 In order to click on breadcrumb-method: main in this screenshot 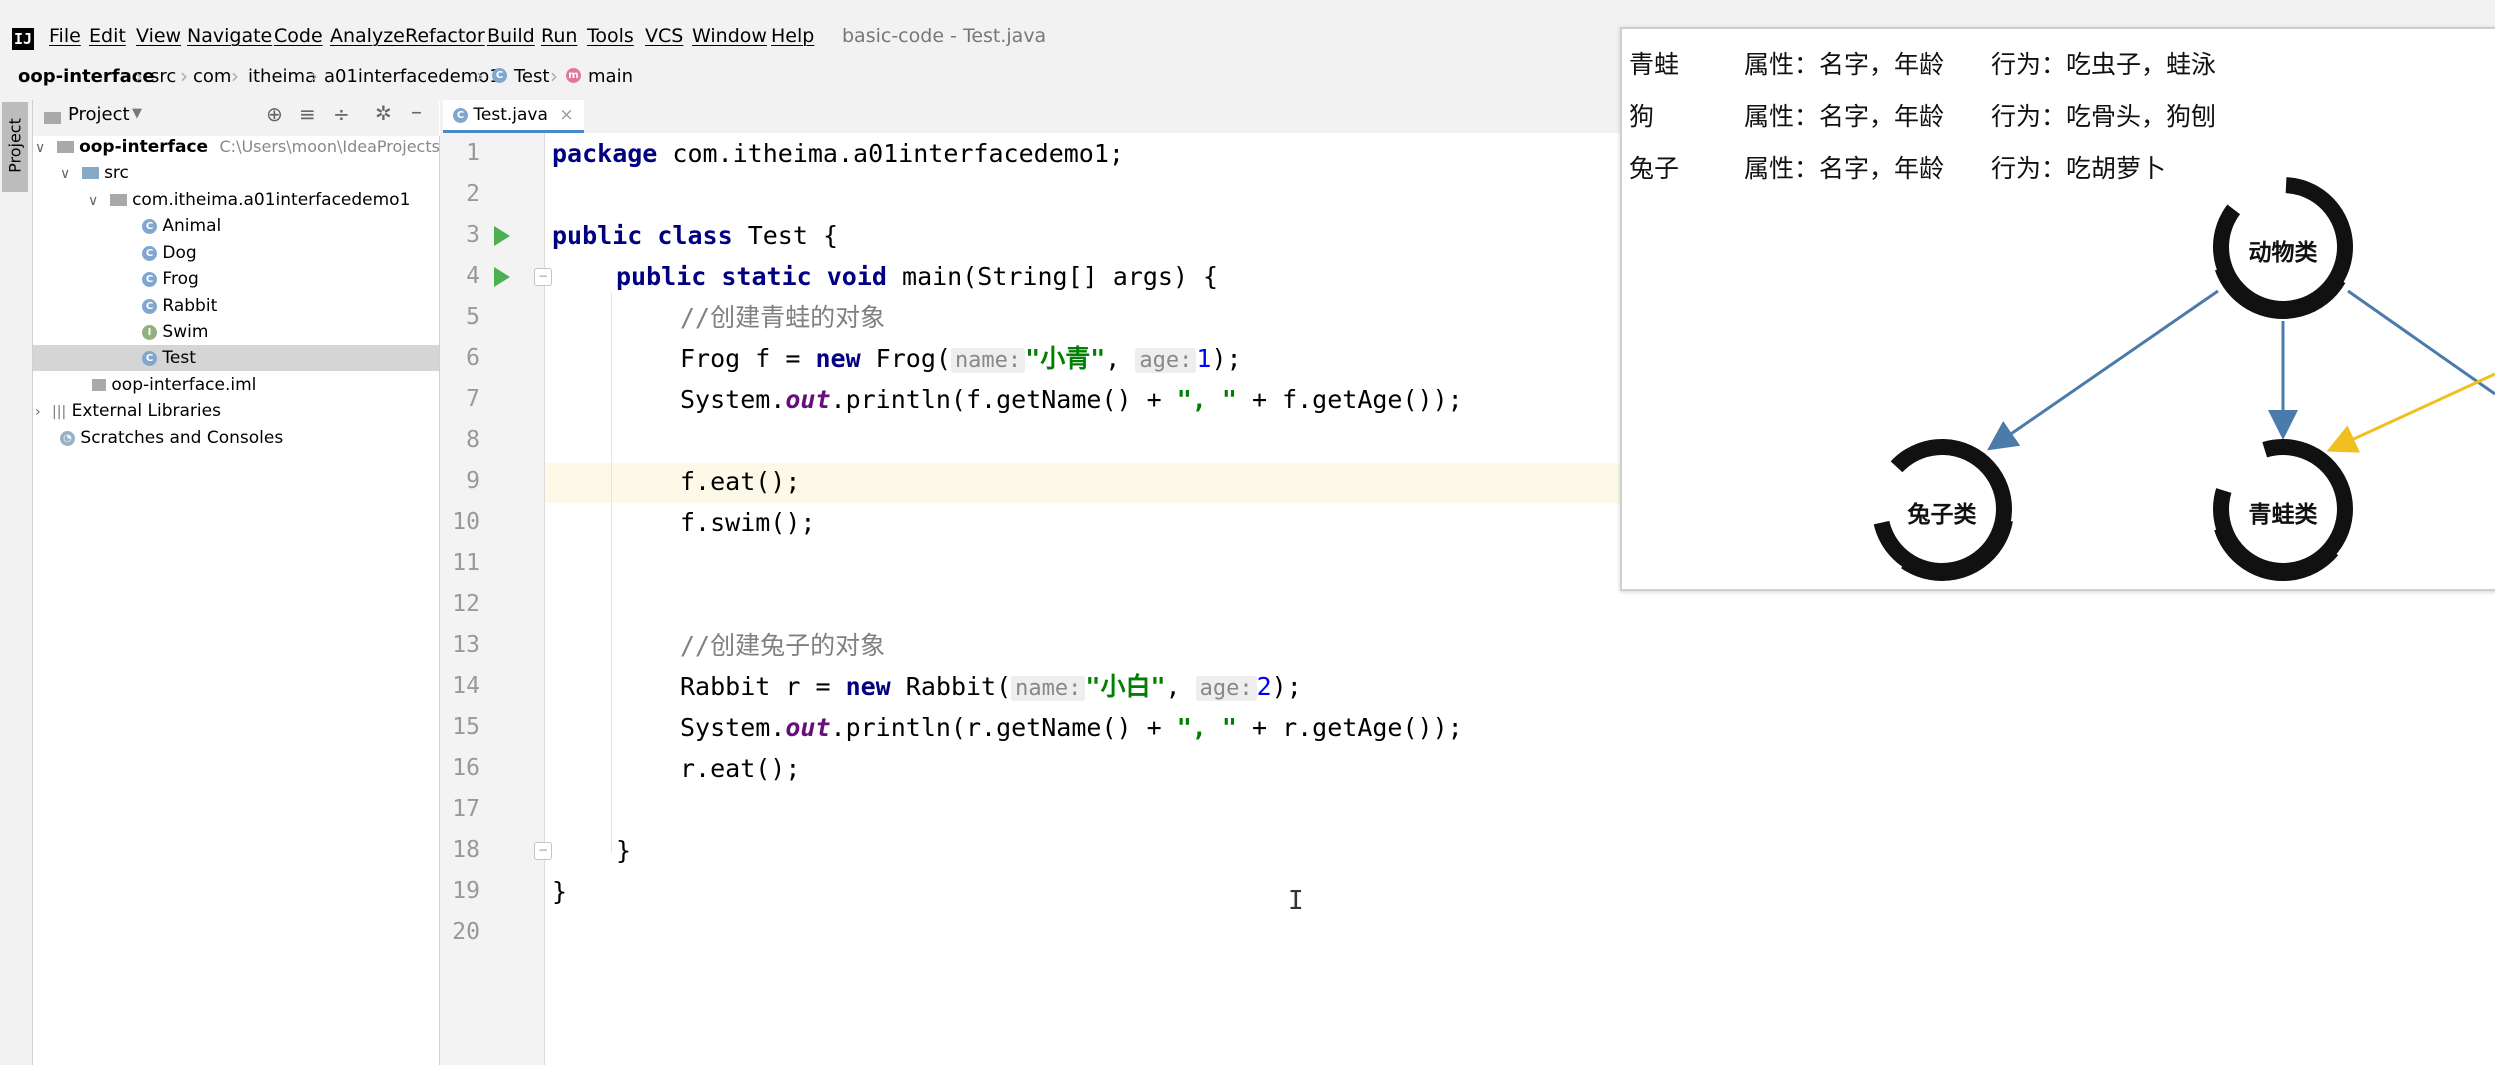, I will do `click(610, 76)`.